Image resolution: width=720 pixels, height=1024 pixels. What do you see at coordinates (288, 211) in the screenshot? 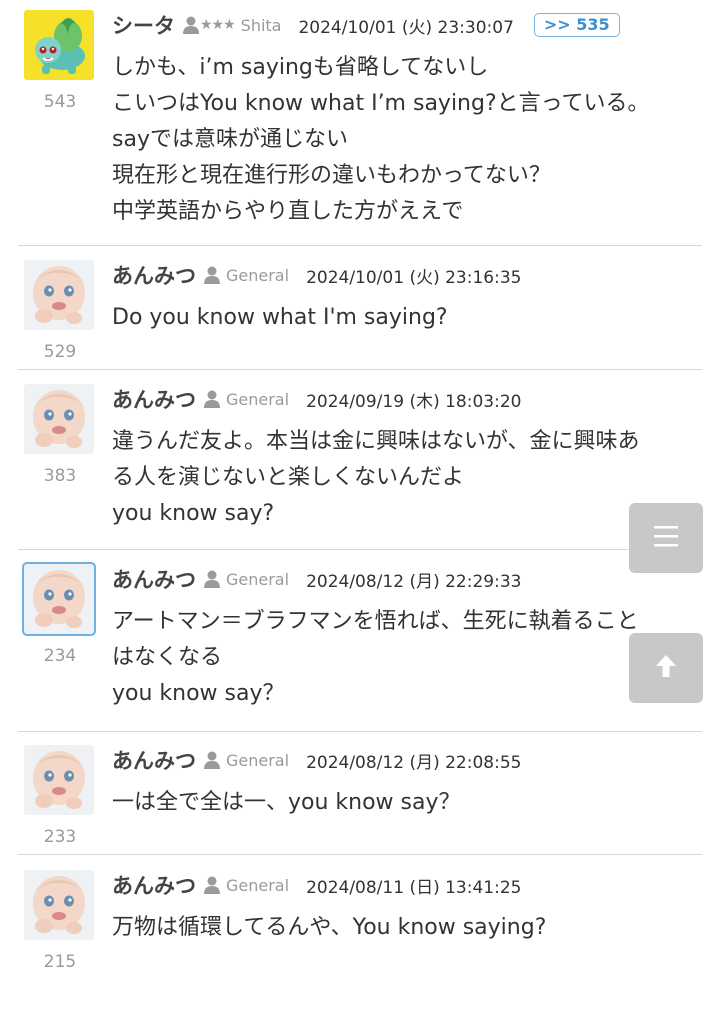
I see `body-line: 中学英語からやり直した方がええで` at bounding box center [288, 211].